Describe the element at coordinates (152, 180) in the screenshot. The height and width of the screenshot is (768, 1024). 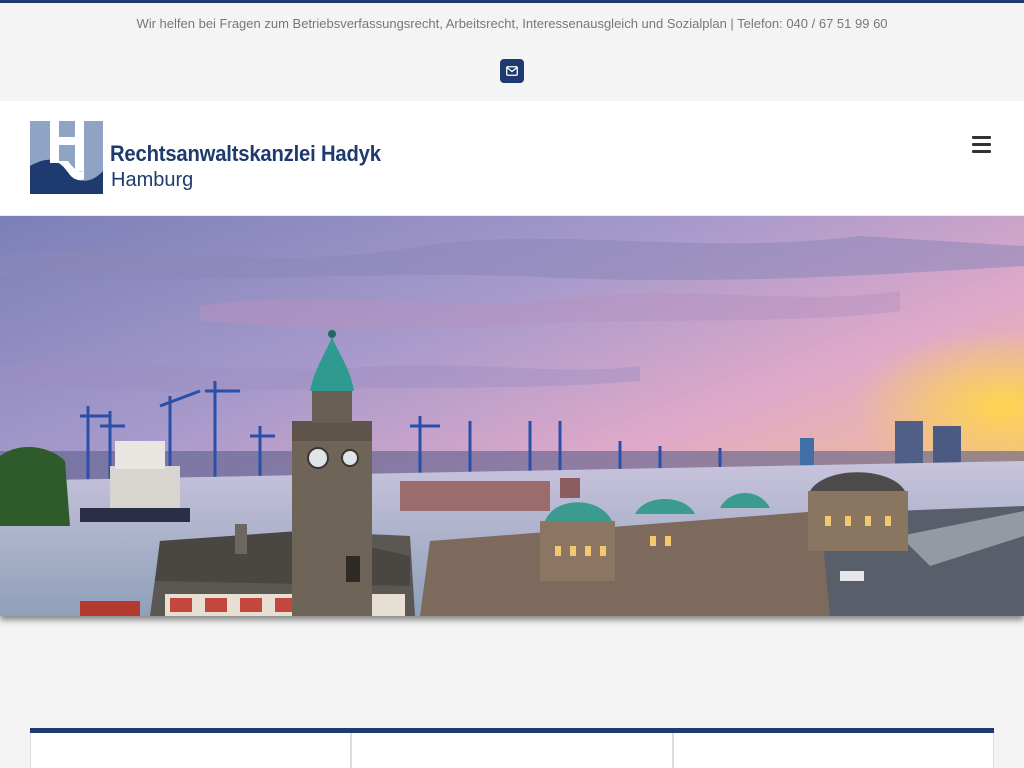
I see `brand-city: Hamburg` at that location.